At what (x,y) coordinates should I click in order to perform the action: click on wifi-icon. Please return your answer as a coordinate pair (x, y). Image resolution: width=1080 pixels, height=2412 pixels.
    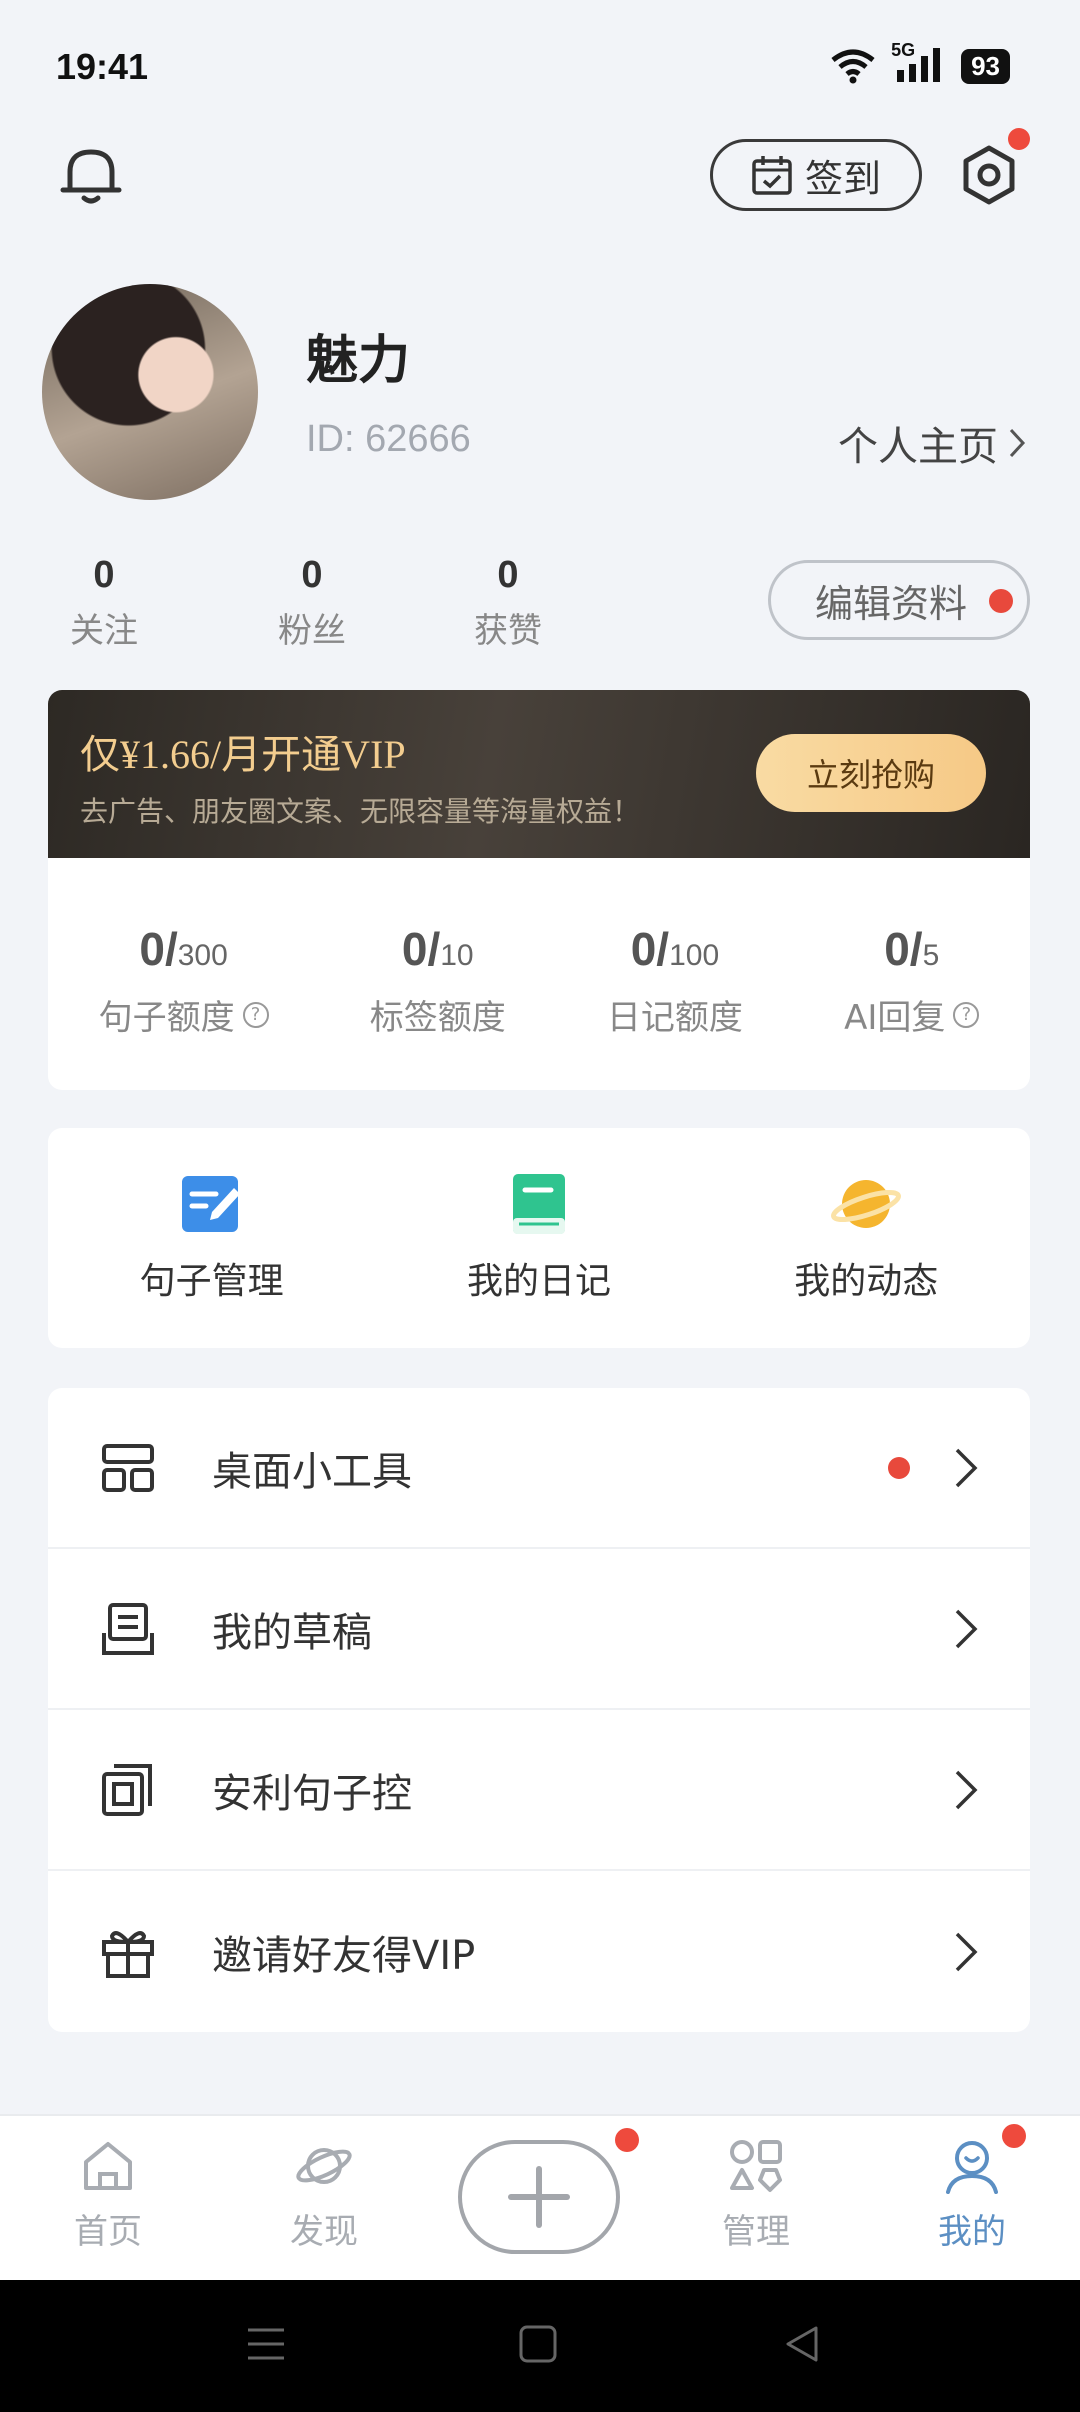
    Looking at the image, I should click on (853, 66).